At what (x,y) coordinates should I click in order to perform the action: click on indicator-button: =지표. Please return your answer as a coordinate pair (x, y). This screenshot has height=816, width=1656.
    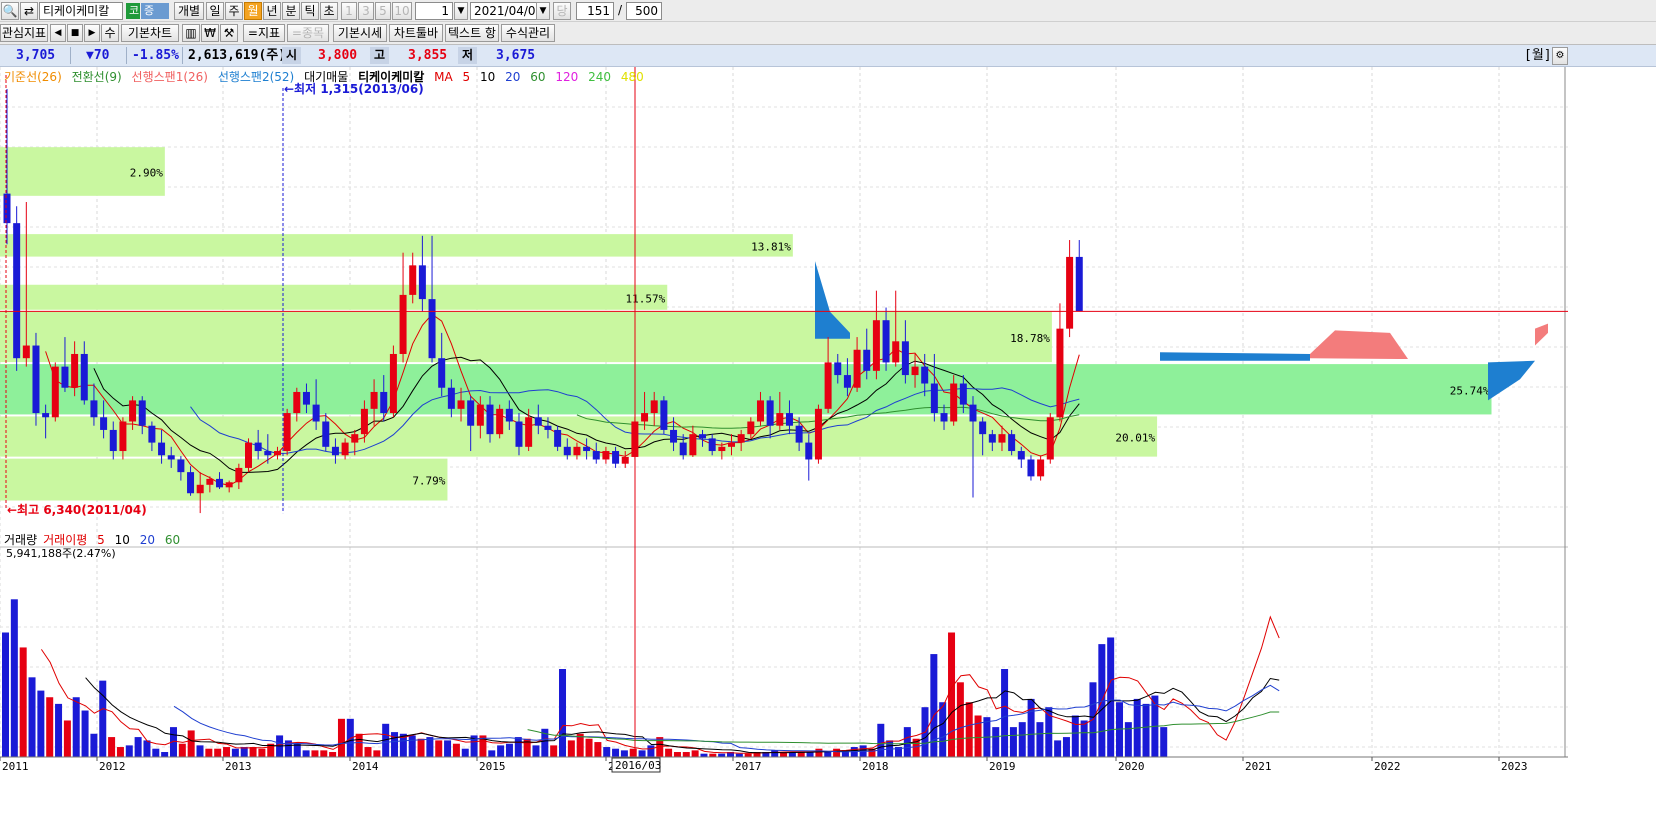
    Looking at the image, I should click on (264, 33).